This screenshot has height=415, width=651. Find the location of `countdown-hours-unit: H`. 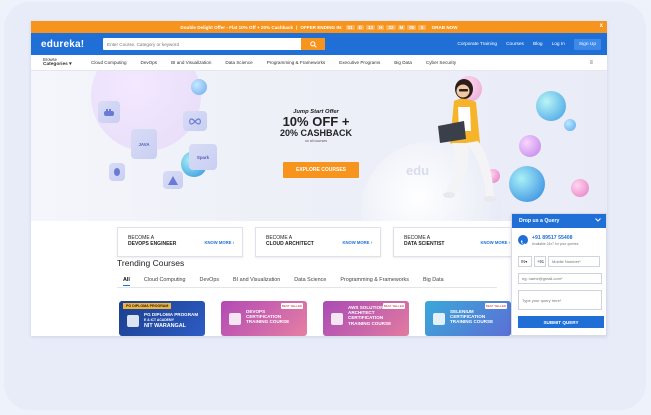

countdown-hours-unit: H is located at coordinates (381, 27).